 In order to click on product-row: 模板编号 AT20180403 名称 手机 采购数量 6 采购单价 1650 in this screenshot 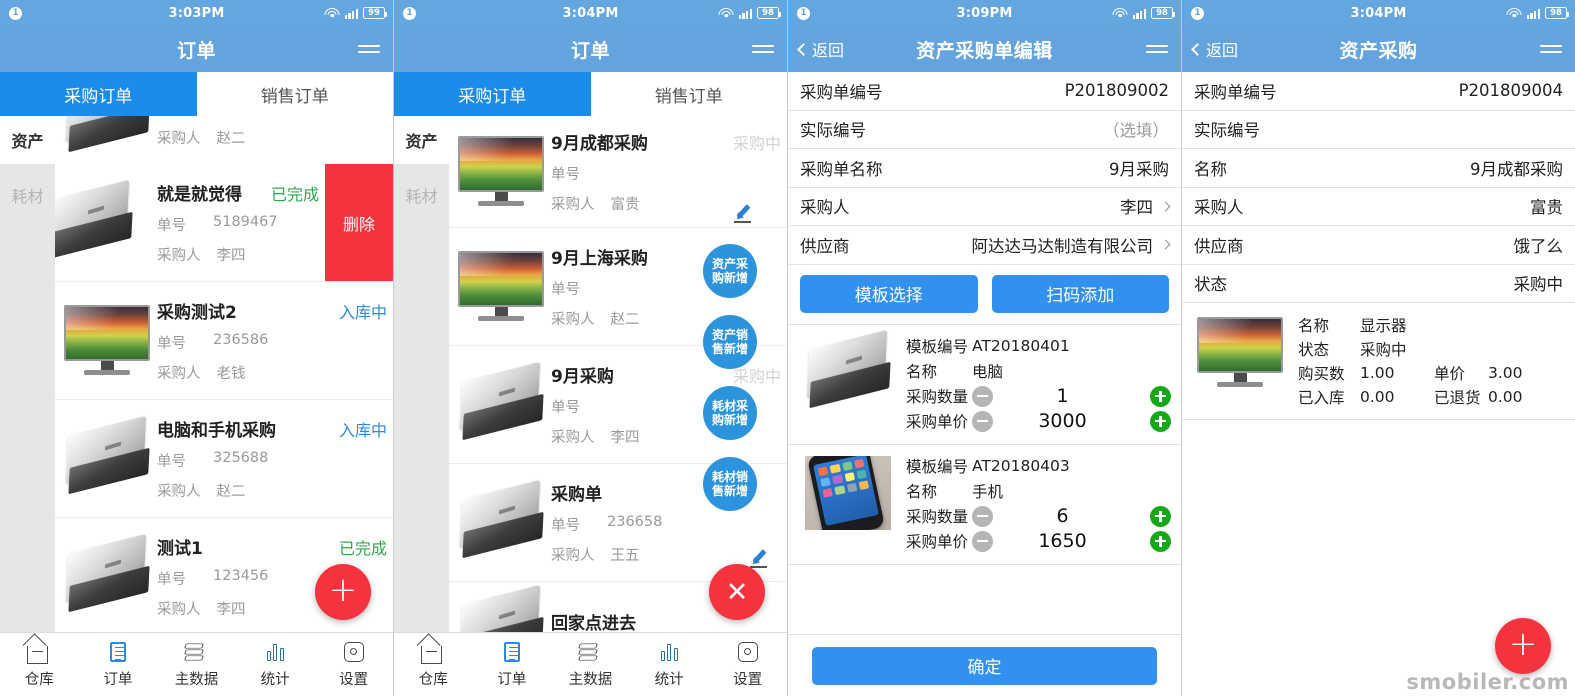, I will do `click(984, 504)`.